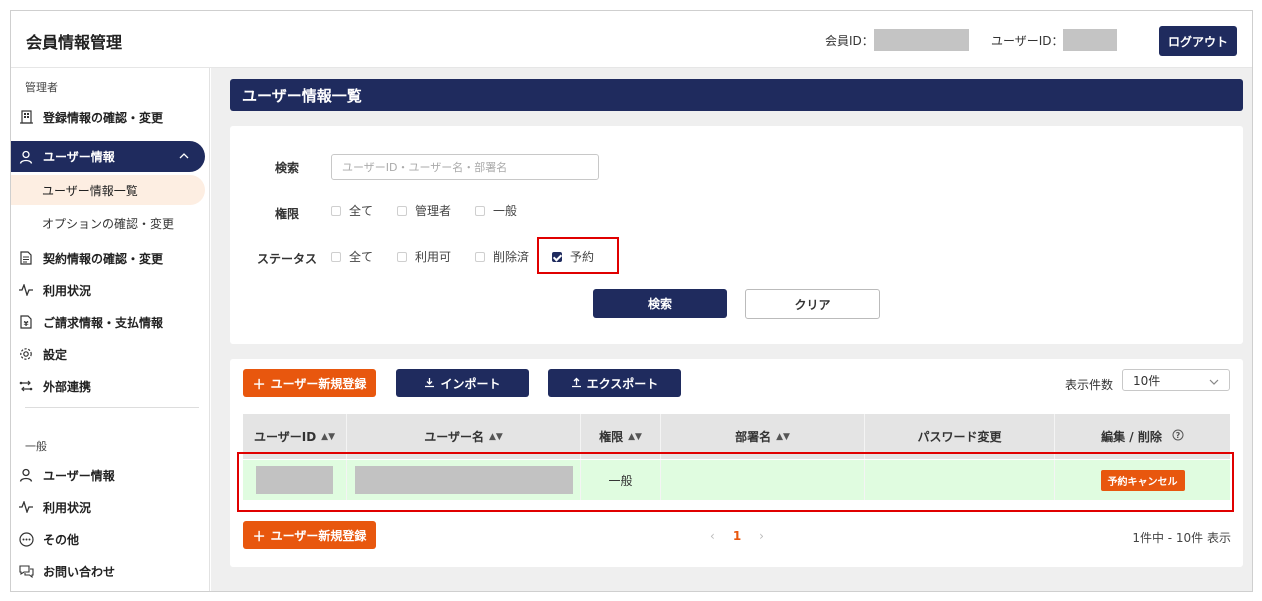 Image resolution: width=1262 pixels, height=601 pixels. What do you see at coordinates (1147, 380) in the screenshot?
I see `per-page-value: 10件` at bounding box center [1147, 380].